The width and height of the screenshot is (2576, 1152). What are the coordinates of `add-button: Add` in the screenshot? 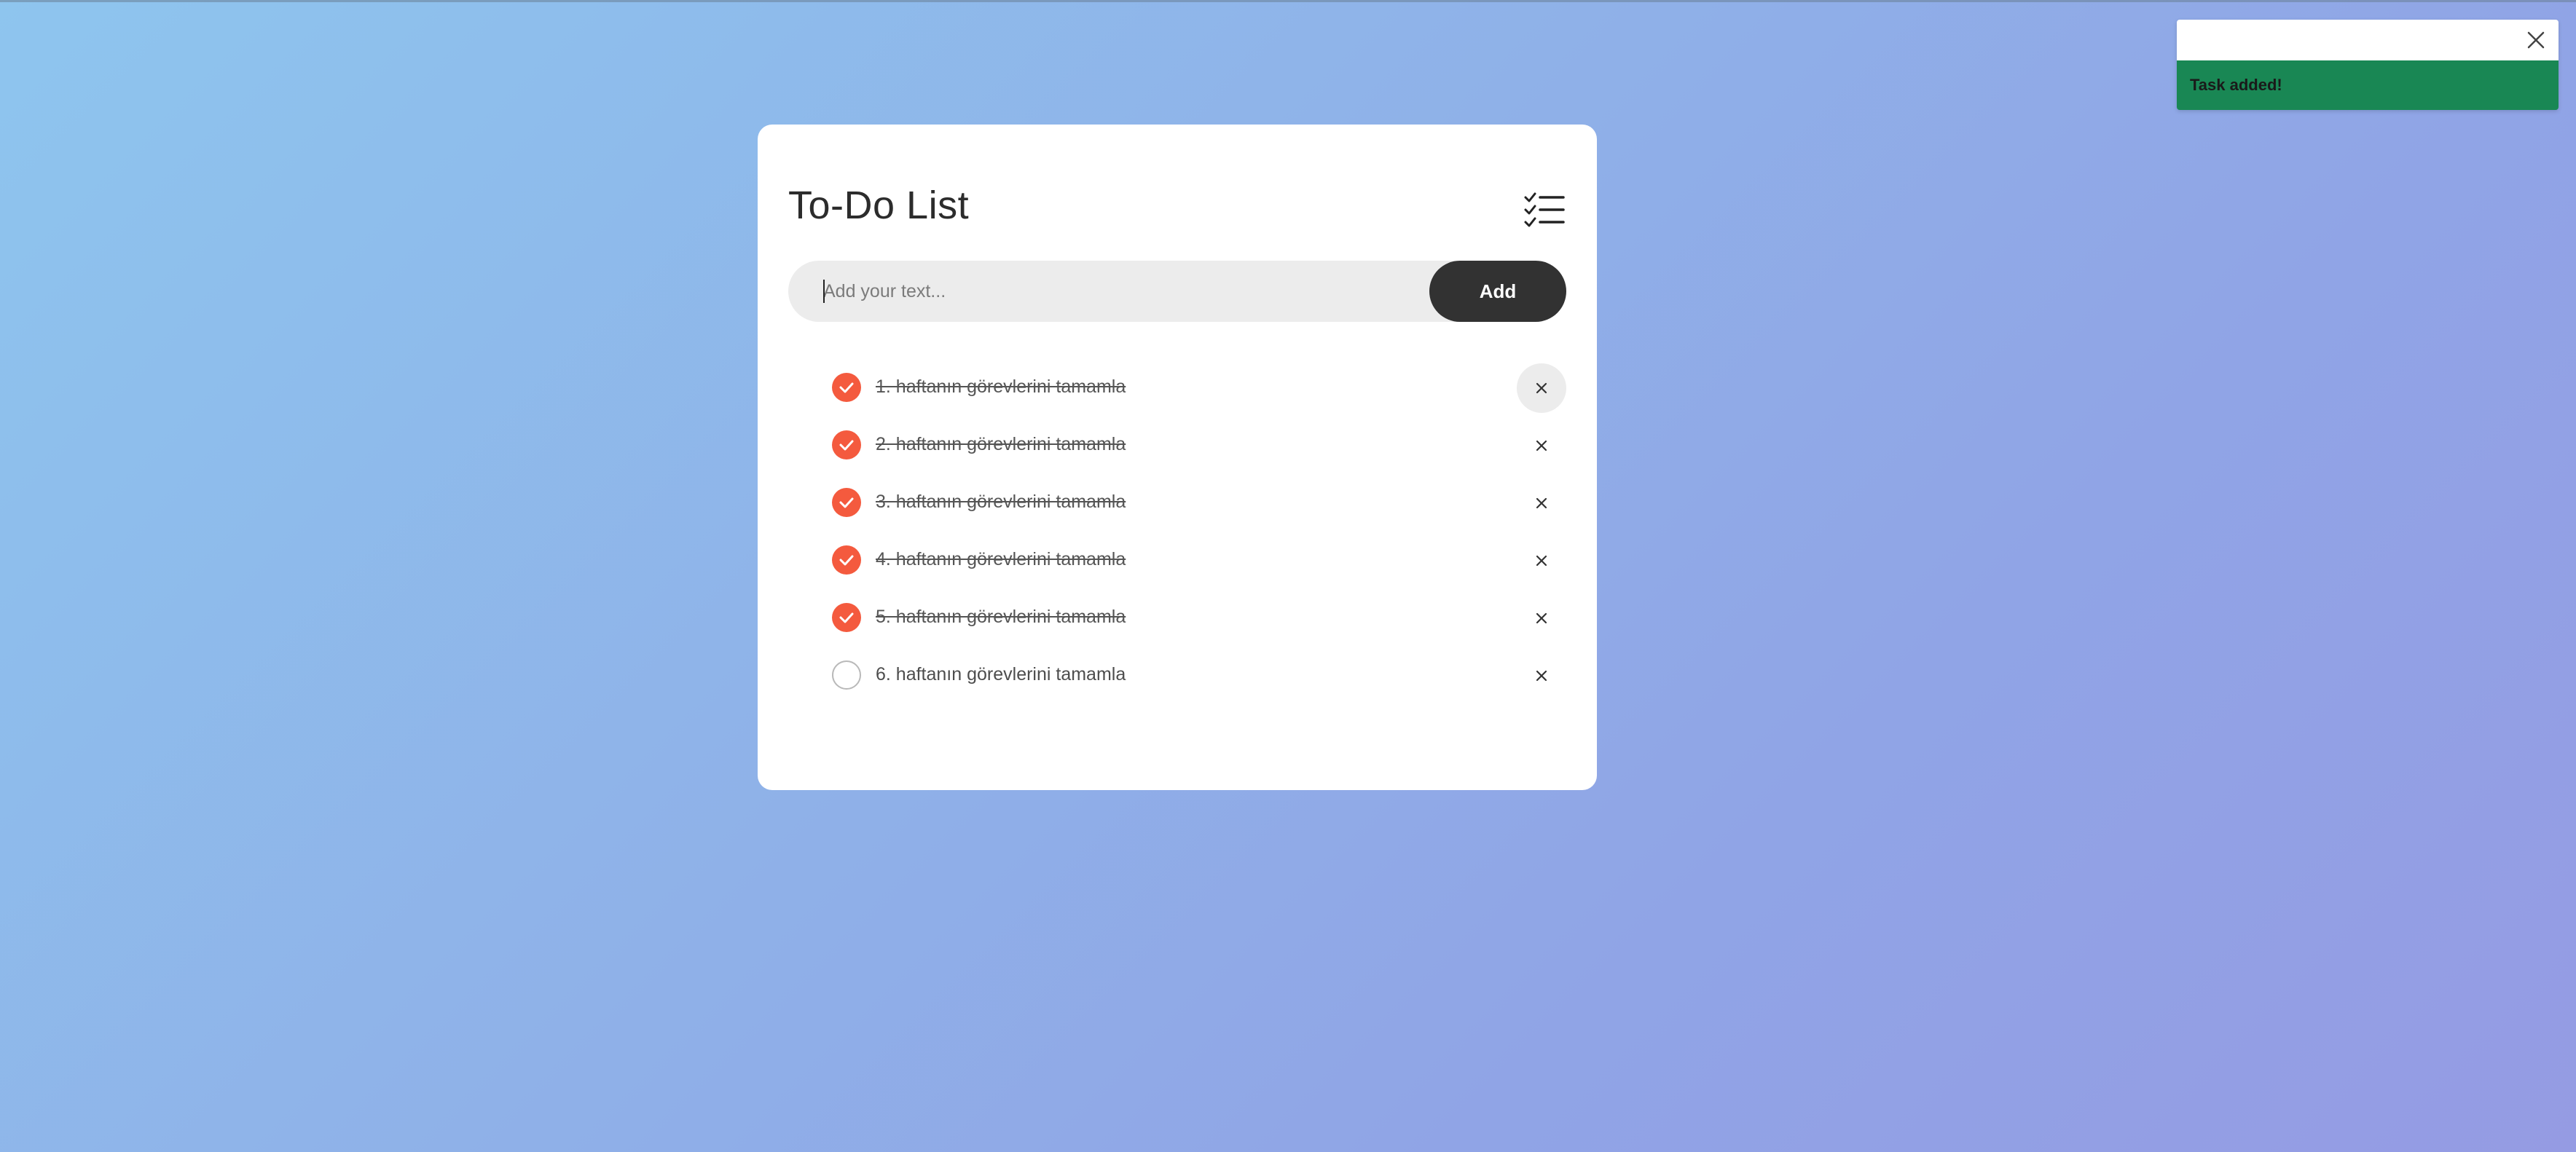 It's located at (1497, 291).